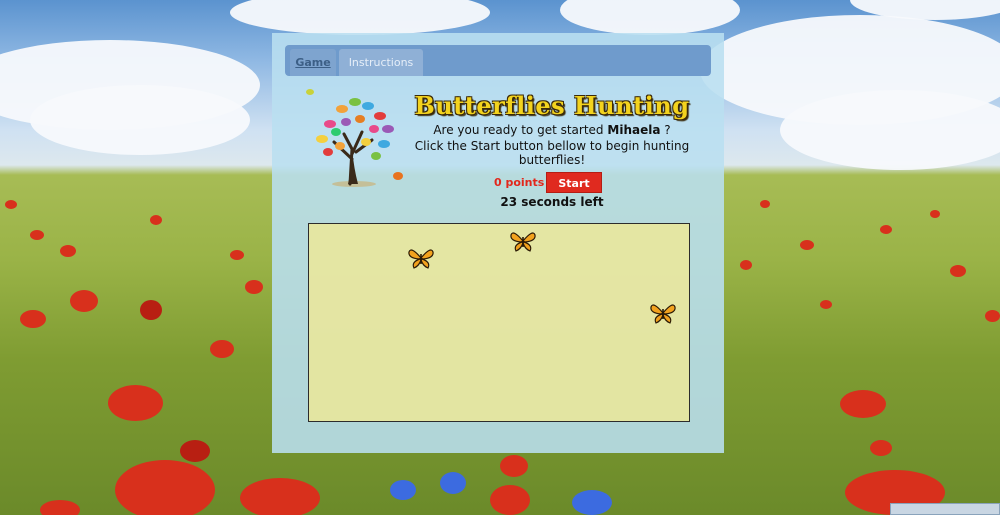 This screenshot has width=1000, height=515. What do you see at coordinates (552, 105) in the screenshot?
I see `game-title: Butterflies Hunting` at bounding box center [552, 105].